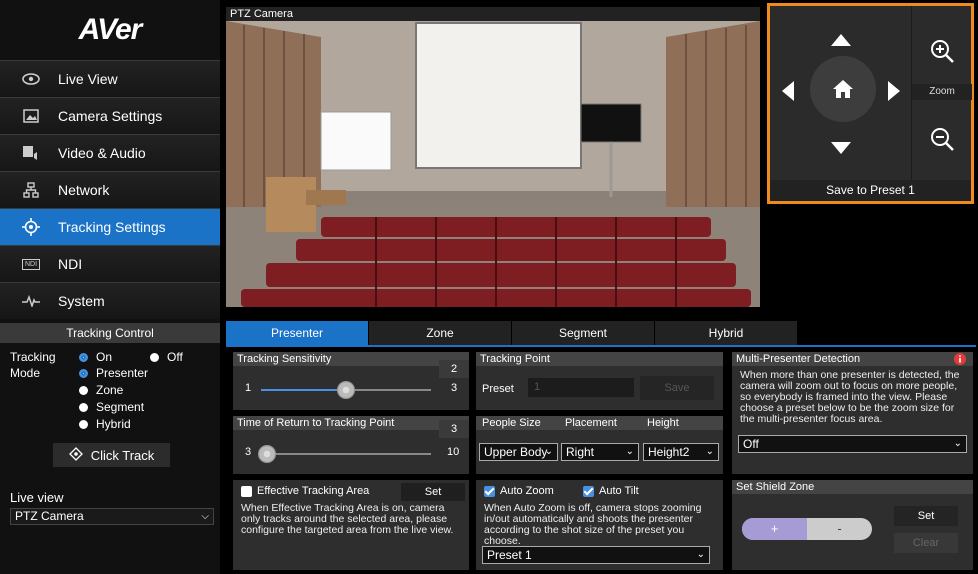 This screenshot has height=574, width=978. I want to click on mode-label: Segment, so click(120, 407).